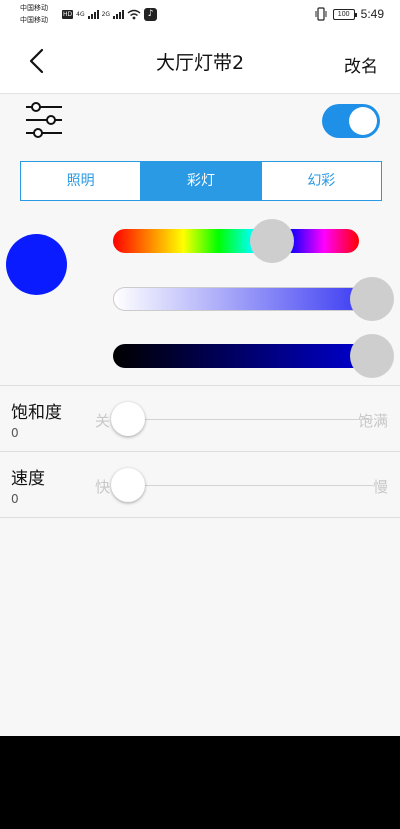 Image resolution: width=400 pixels, height=829 pixels. What do you see at coordinates (372, 14) in the screenshot?
I see `clock: 5:49` at bounding box center [372, 14].